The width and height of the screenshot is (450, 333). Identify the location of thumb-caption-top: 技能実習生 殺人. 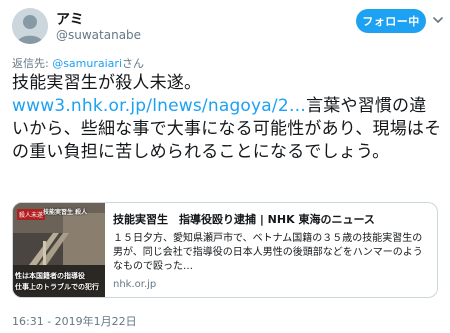
(65, 212).